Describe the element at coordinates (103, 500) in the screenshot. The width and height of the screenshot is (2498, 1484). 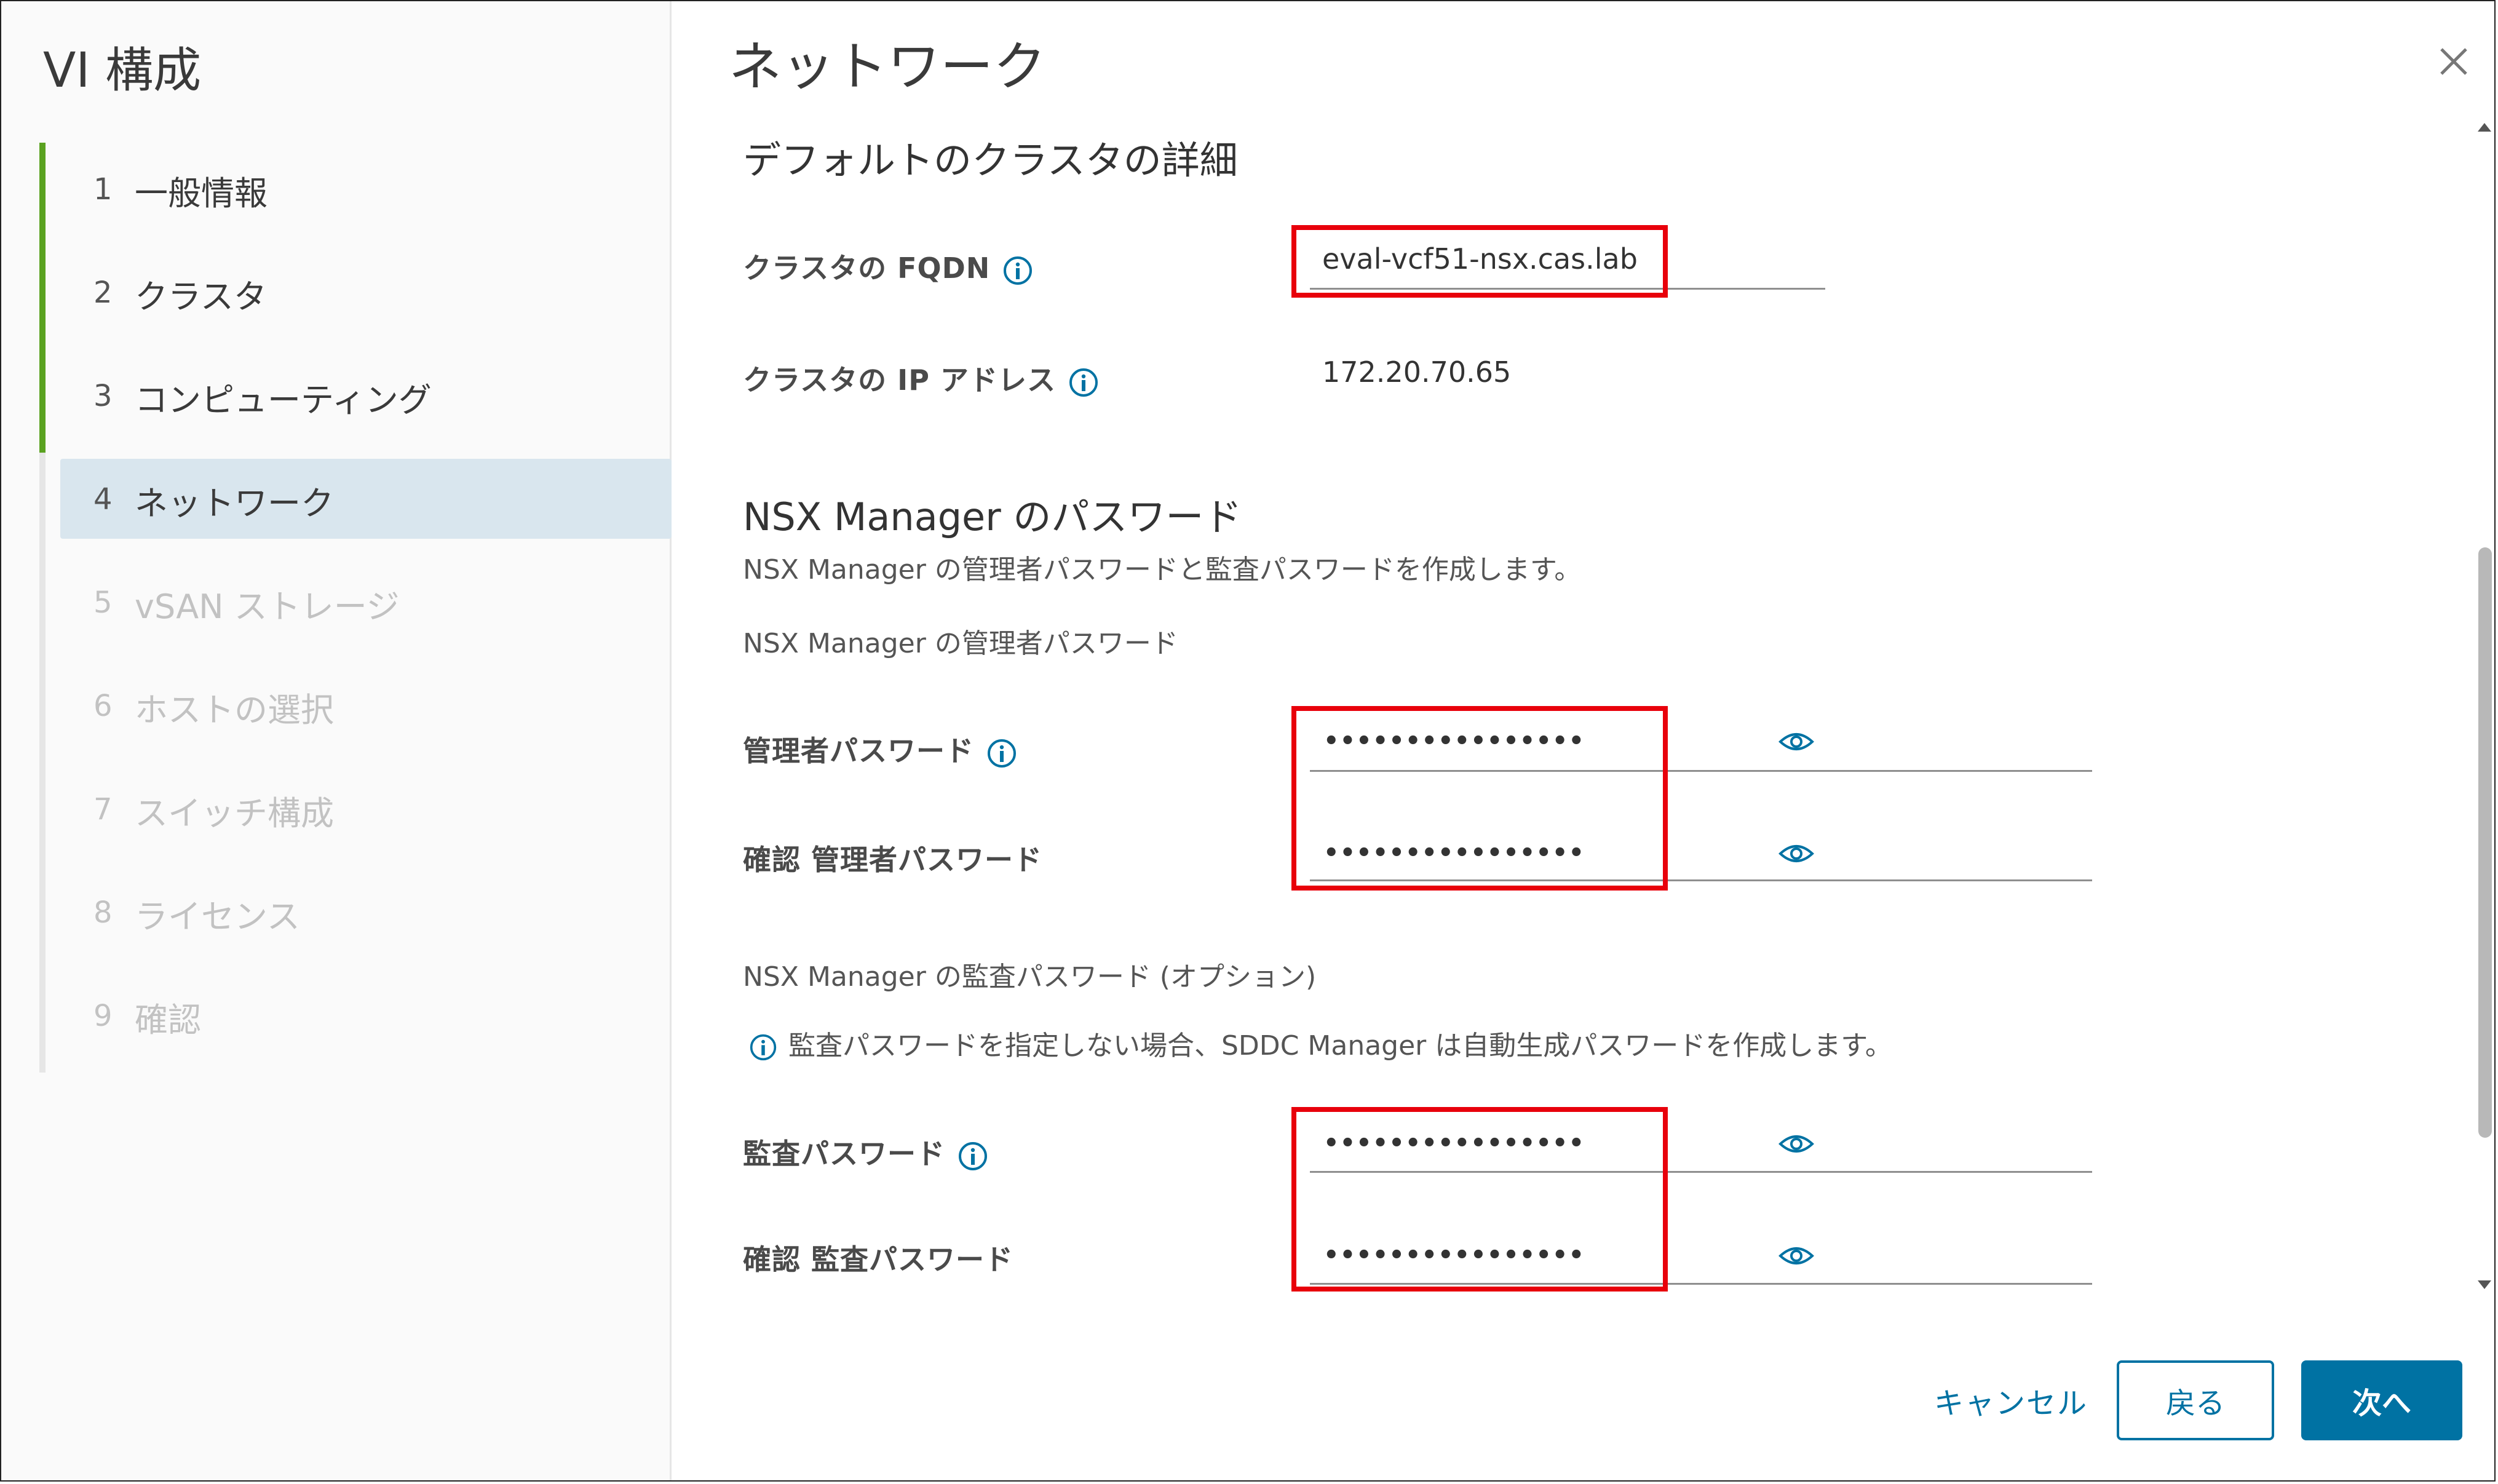
I see `step-number: 4` at that location.